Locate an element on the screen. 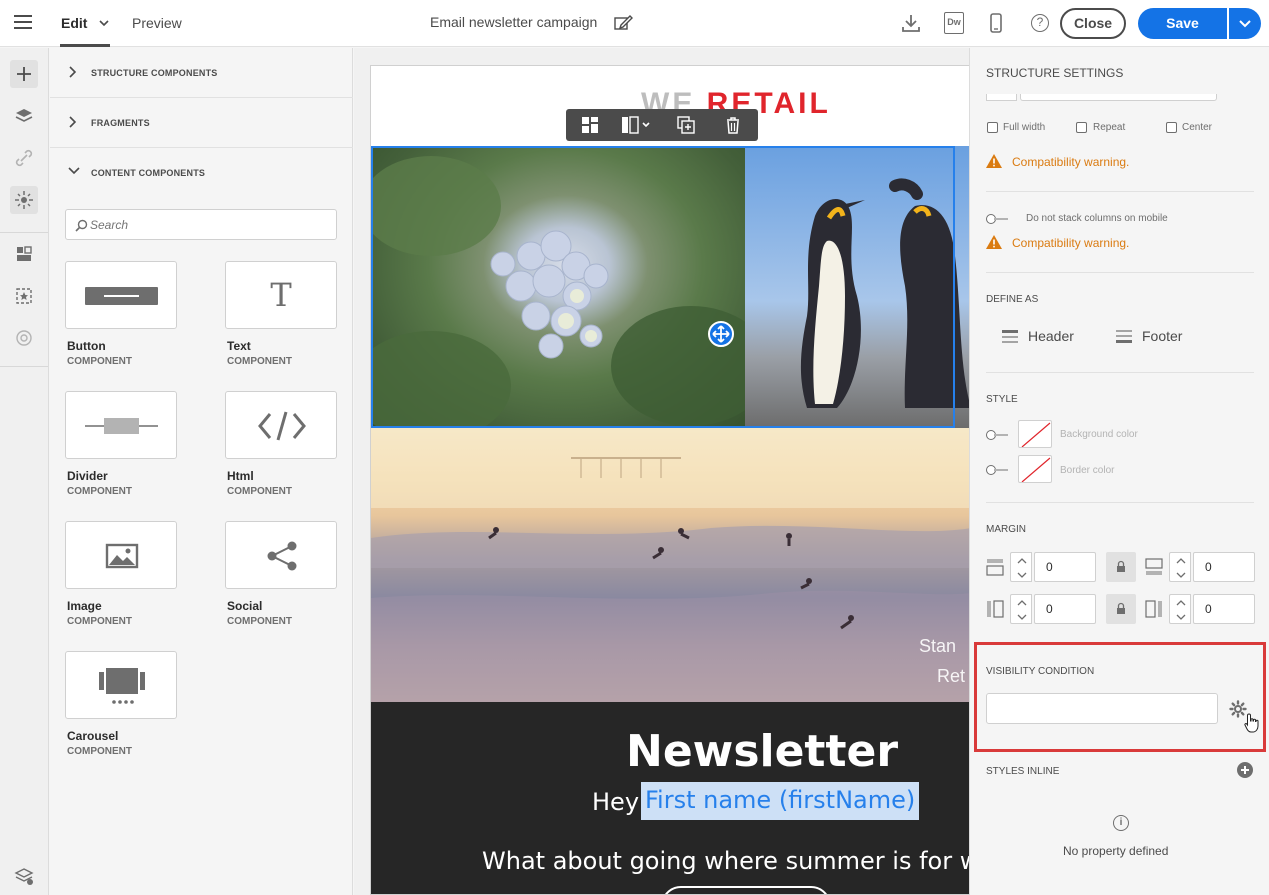 Image resolution: width=1269 pixels, height=895 pixels. move-handle is located at coordinates (721, 334).